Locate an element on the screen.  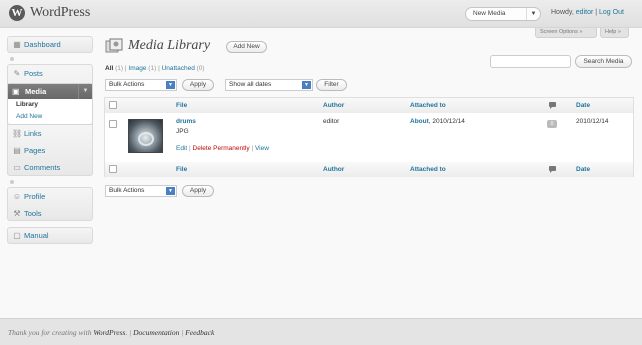
username-link: editor is located at coordinates (585, 12).